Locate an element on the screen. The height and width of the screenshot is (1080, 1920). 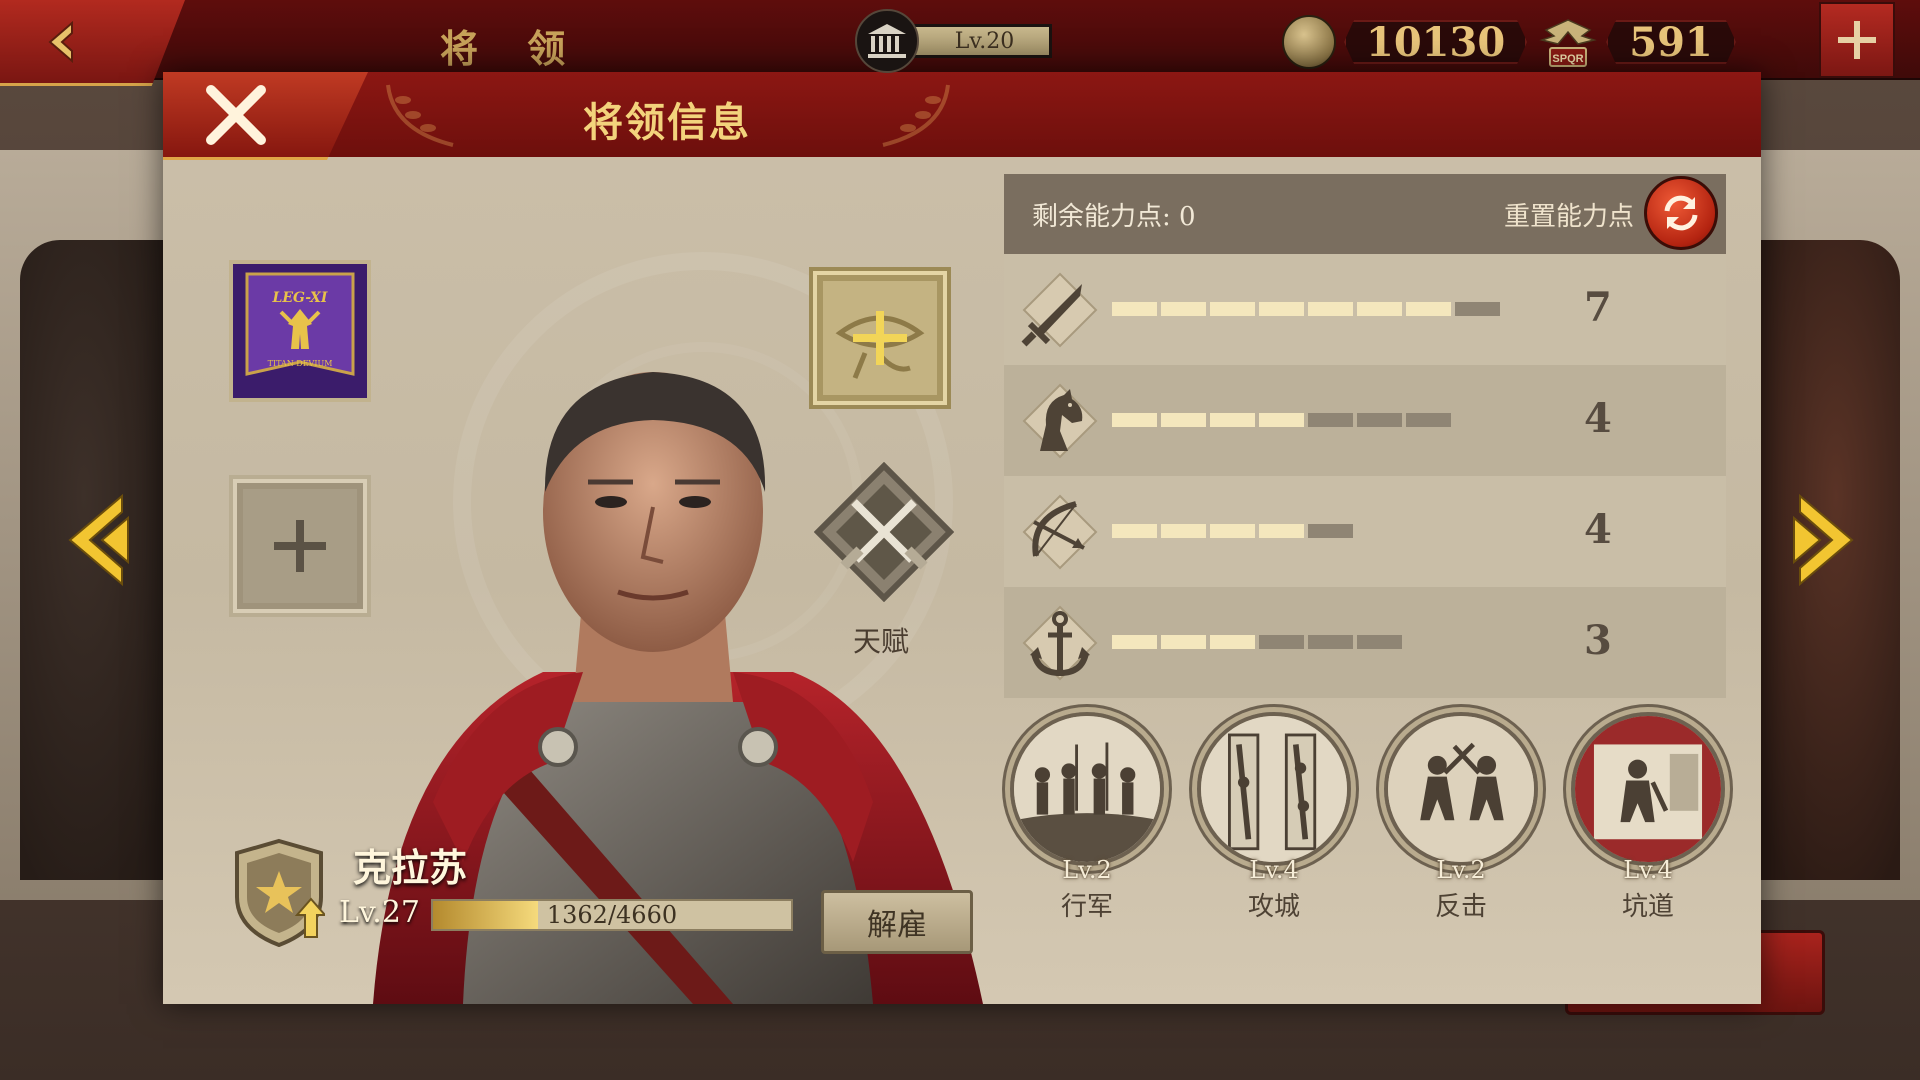
skill-name: 反击 is located at coordinates (1461, 904).